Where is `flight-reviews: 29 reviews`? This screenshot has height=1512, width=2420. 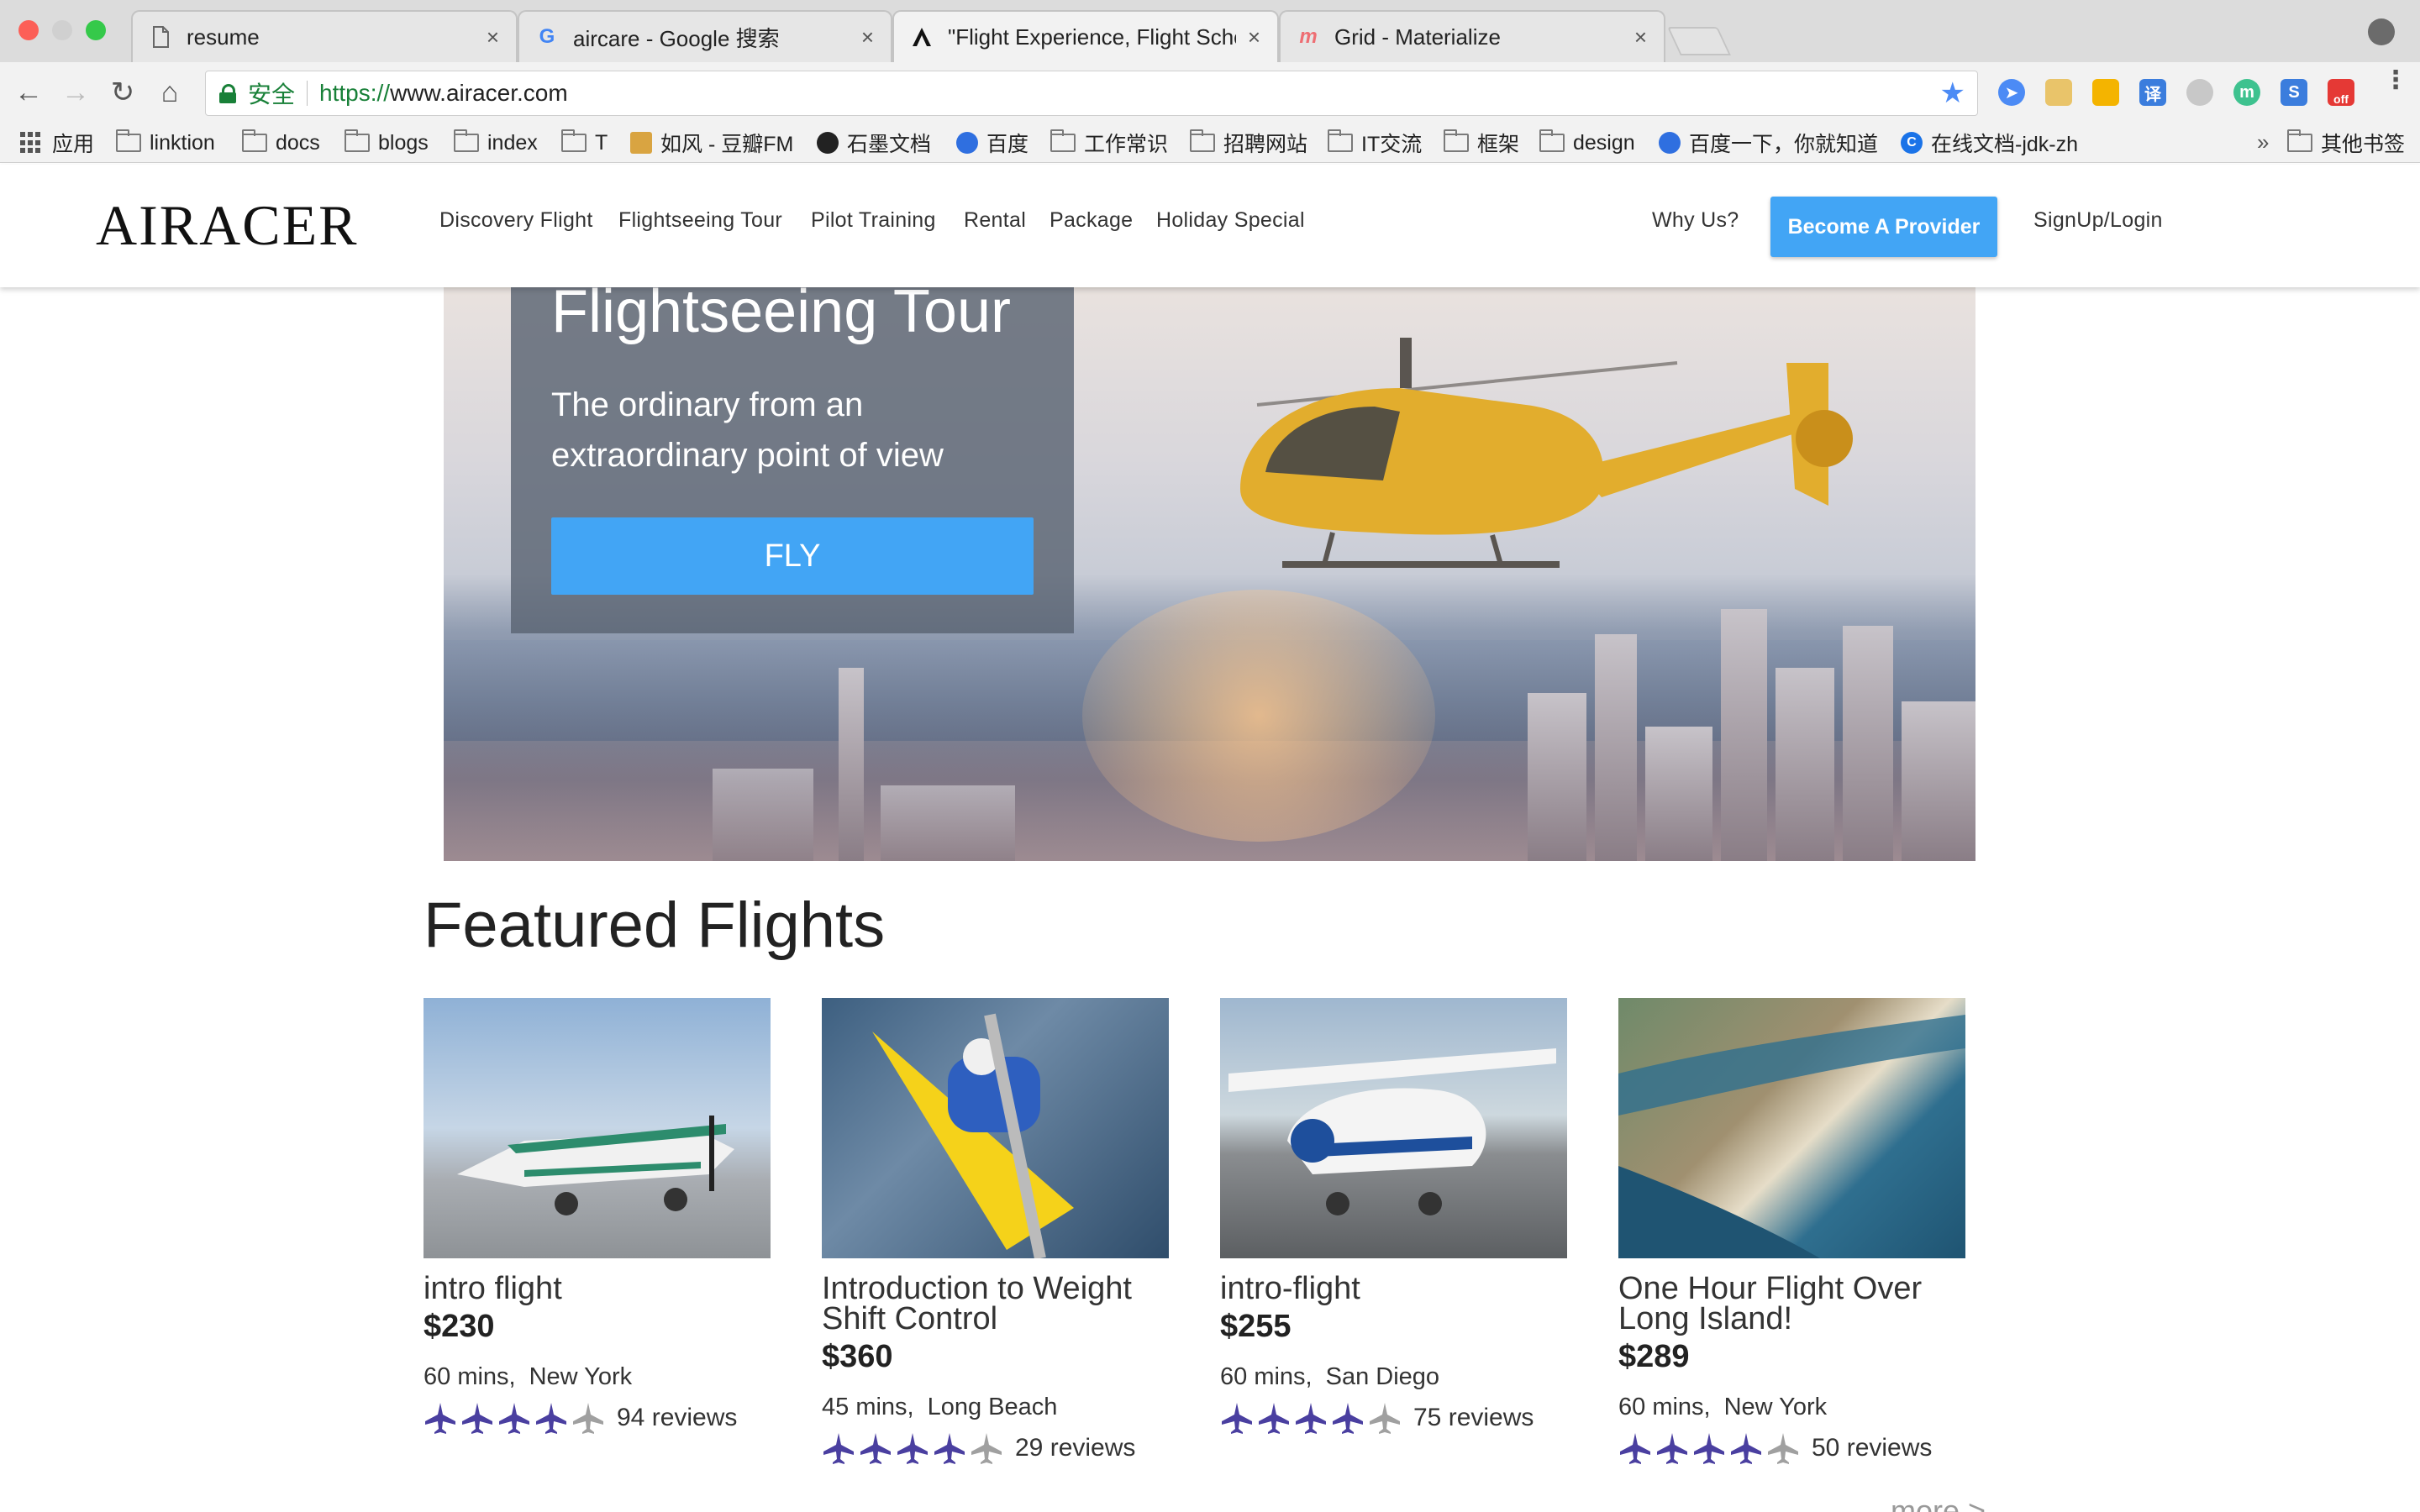 flight-reviews: 29 reviews is located at coordinates (1075, 1448).